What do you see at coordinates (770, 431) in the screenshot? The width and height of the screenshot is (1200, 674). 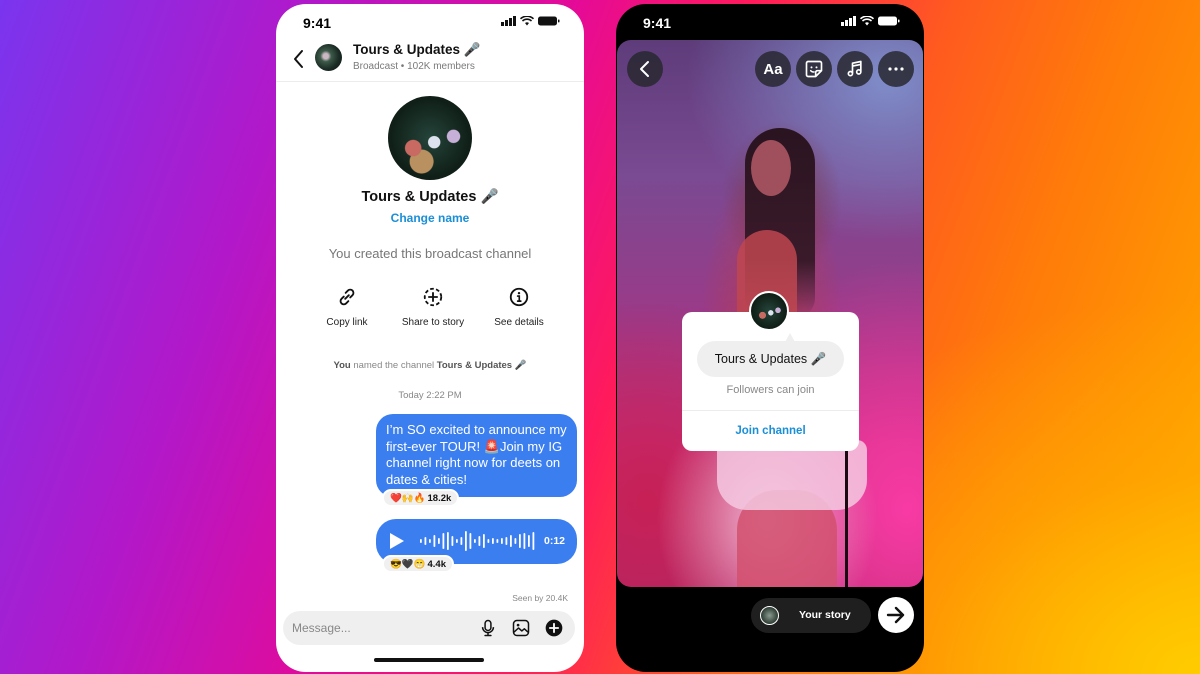 I see `join-channel-button: Join channel` at bounding box center [770, 431].